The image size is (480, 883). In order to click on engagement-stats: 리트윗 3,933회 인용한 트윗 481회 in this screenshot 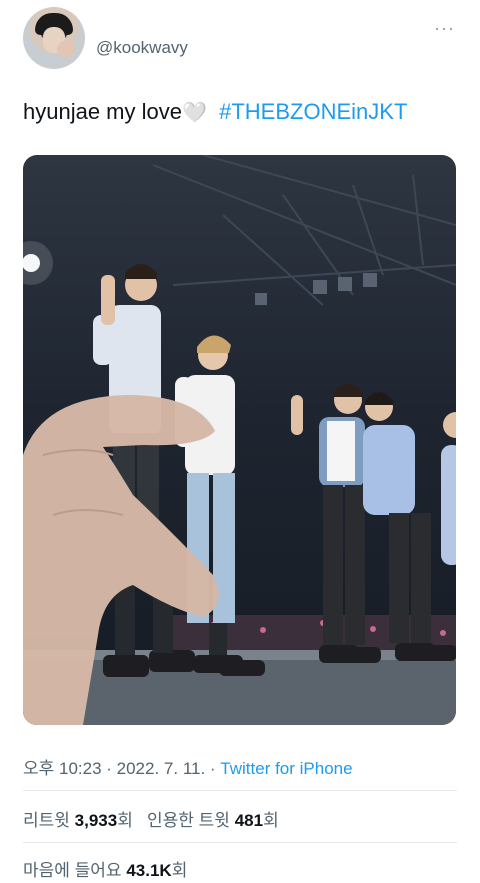, I will do `click(151, 818)`.